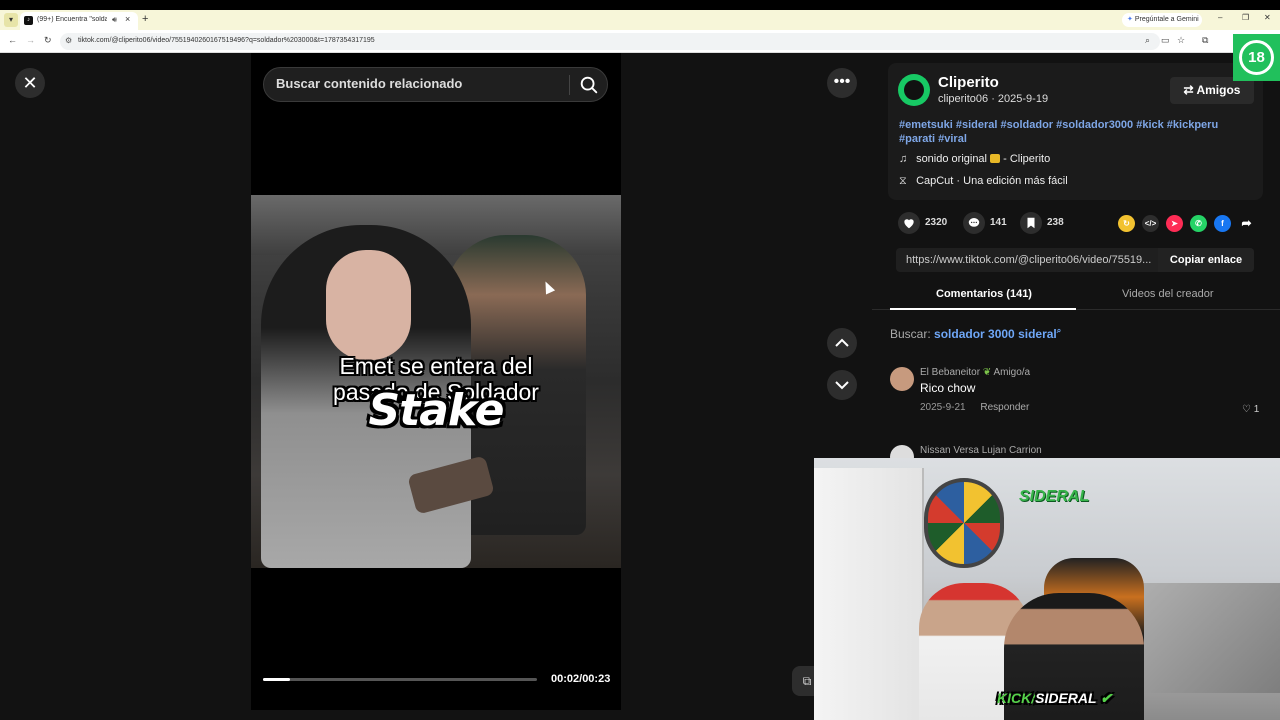 This screenshot has width=1280, height=720. I want to click on tab-title: (99+) Encuentra "soldador 3, so click(72, 19).